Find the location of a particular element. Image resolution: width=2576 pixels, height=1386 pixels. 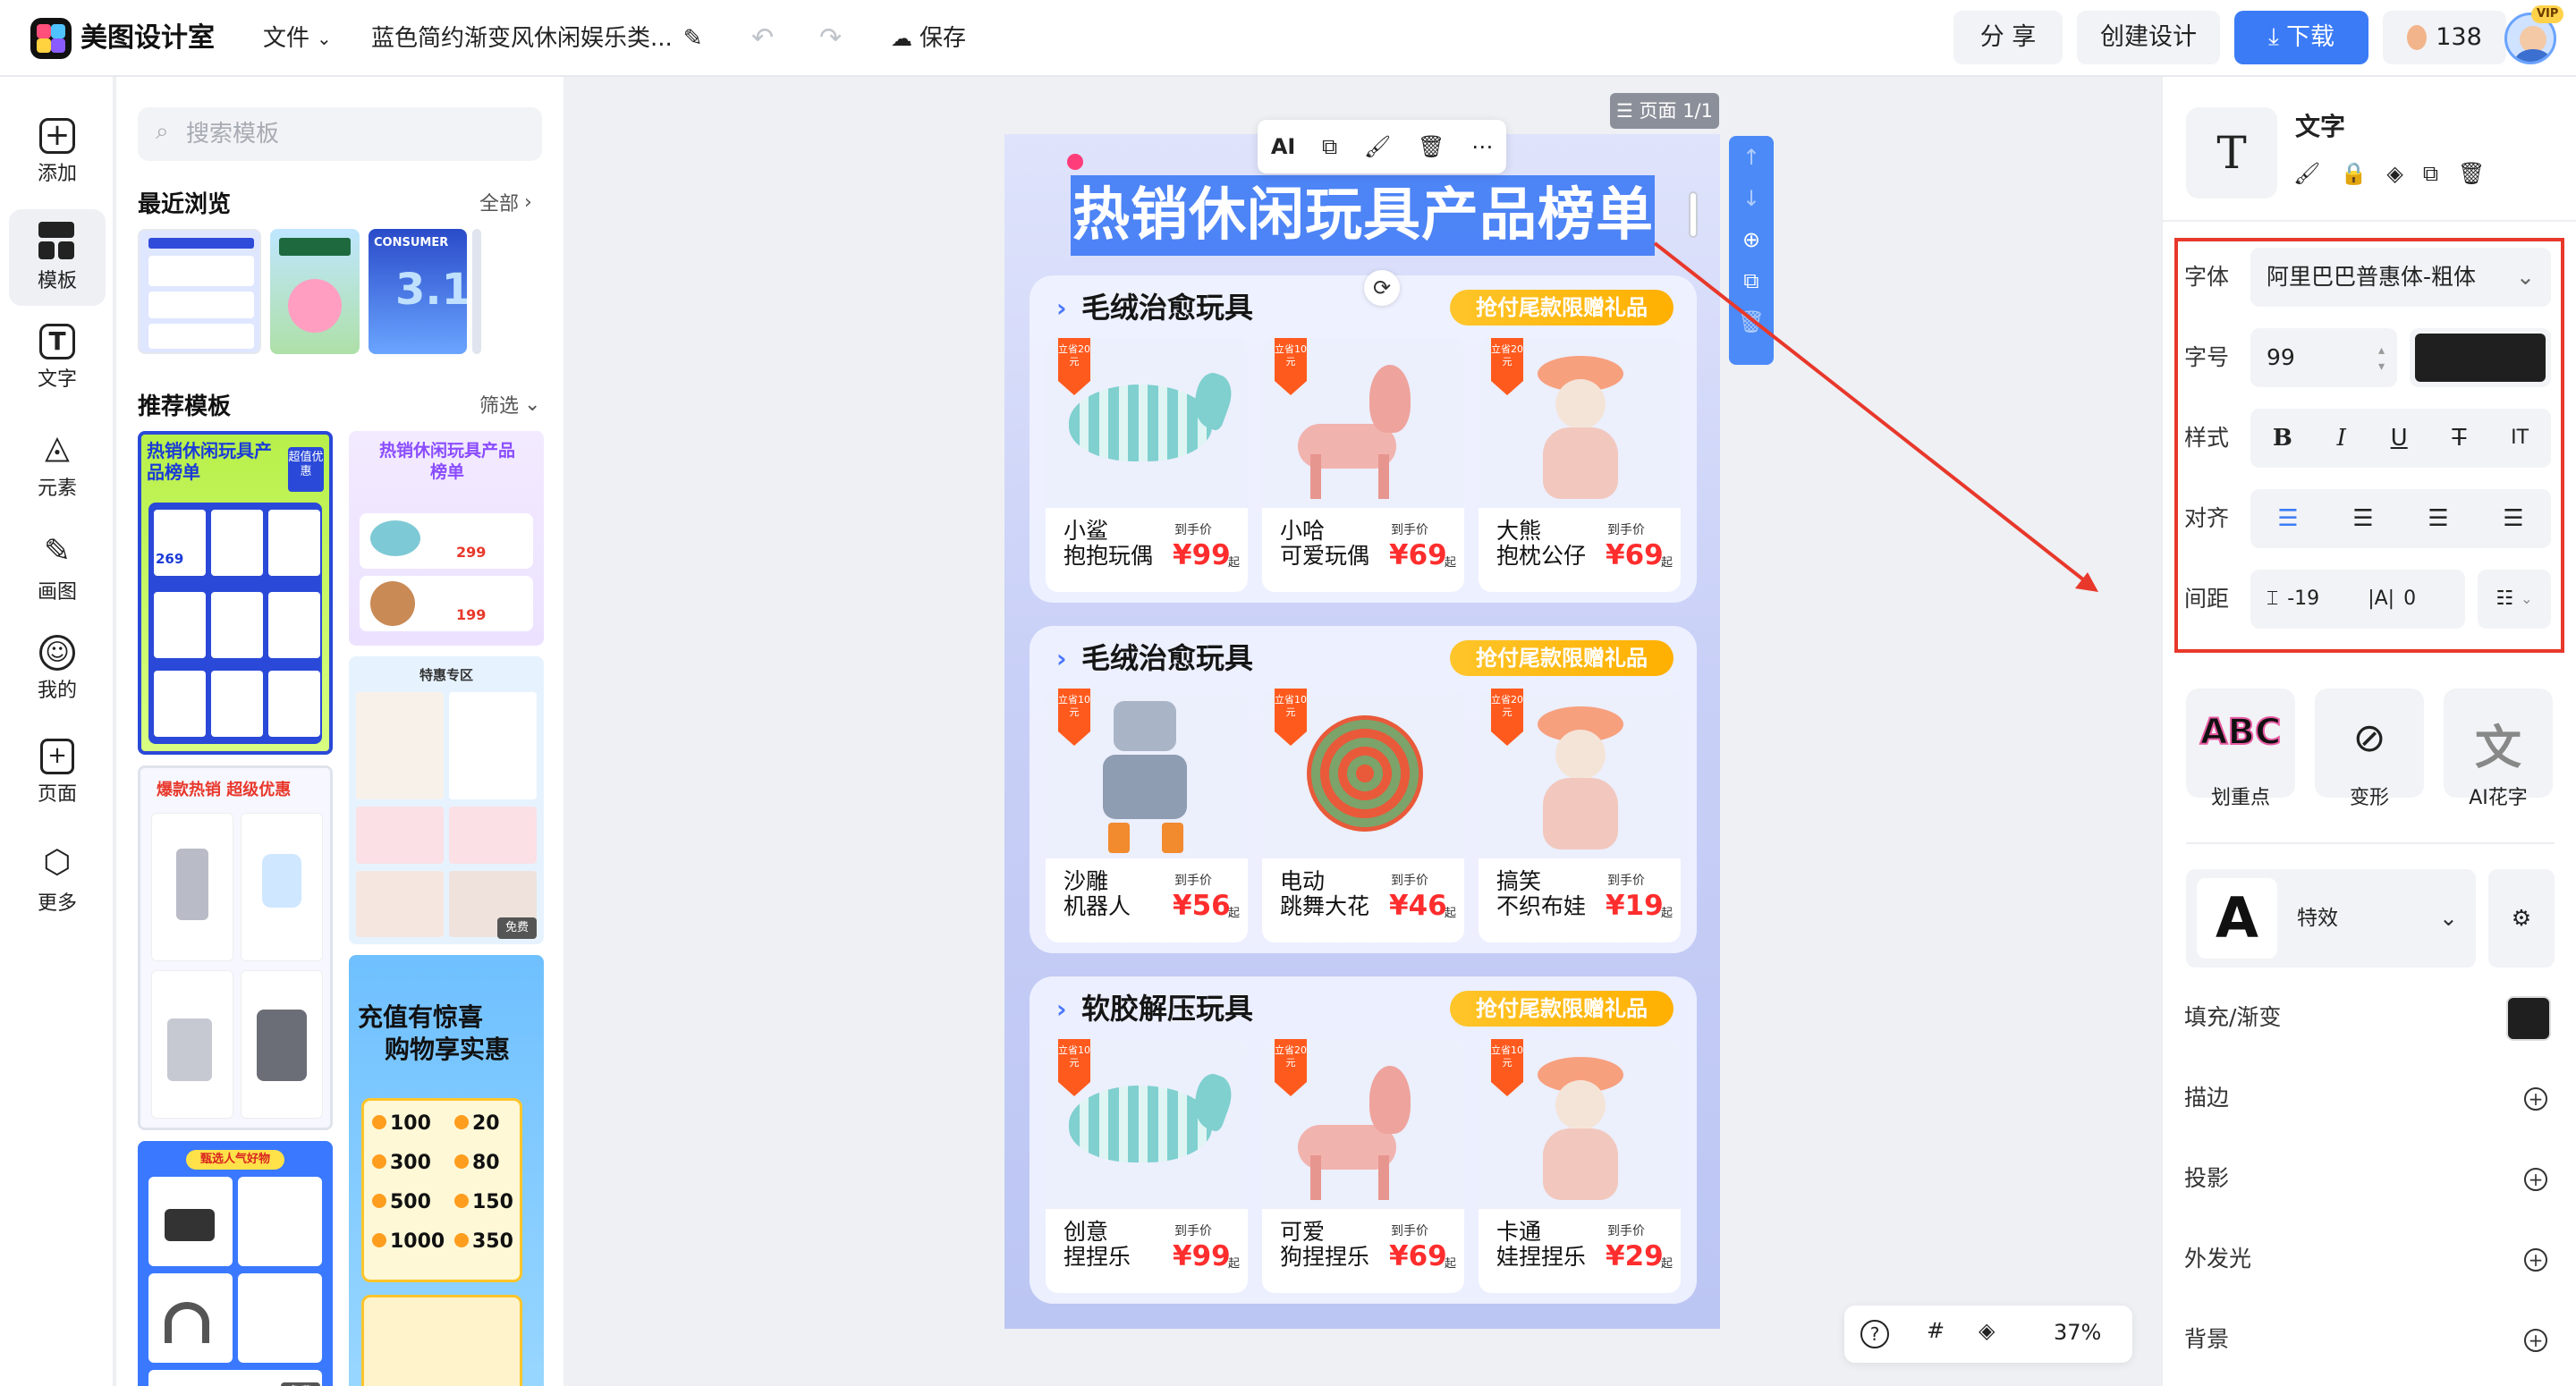

template-thumb: 热销休闲玩具产品榜单 299 199 is located at coordinates (446, 538).